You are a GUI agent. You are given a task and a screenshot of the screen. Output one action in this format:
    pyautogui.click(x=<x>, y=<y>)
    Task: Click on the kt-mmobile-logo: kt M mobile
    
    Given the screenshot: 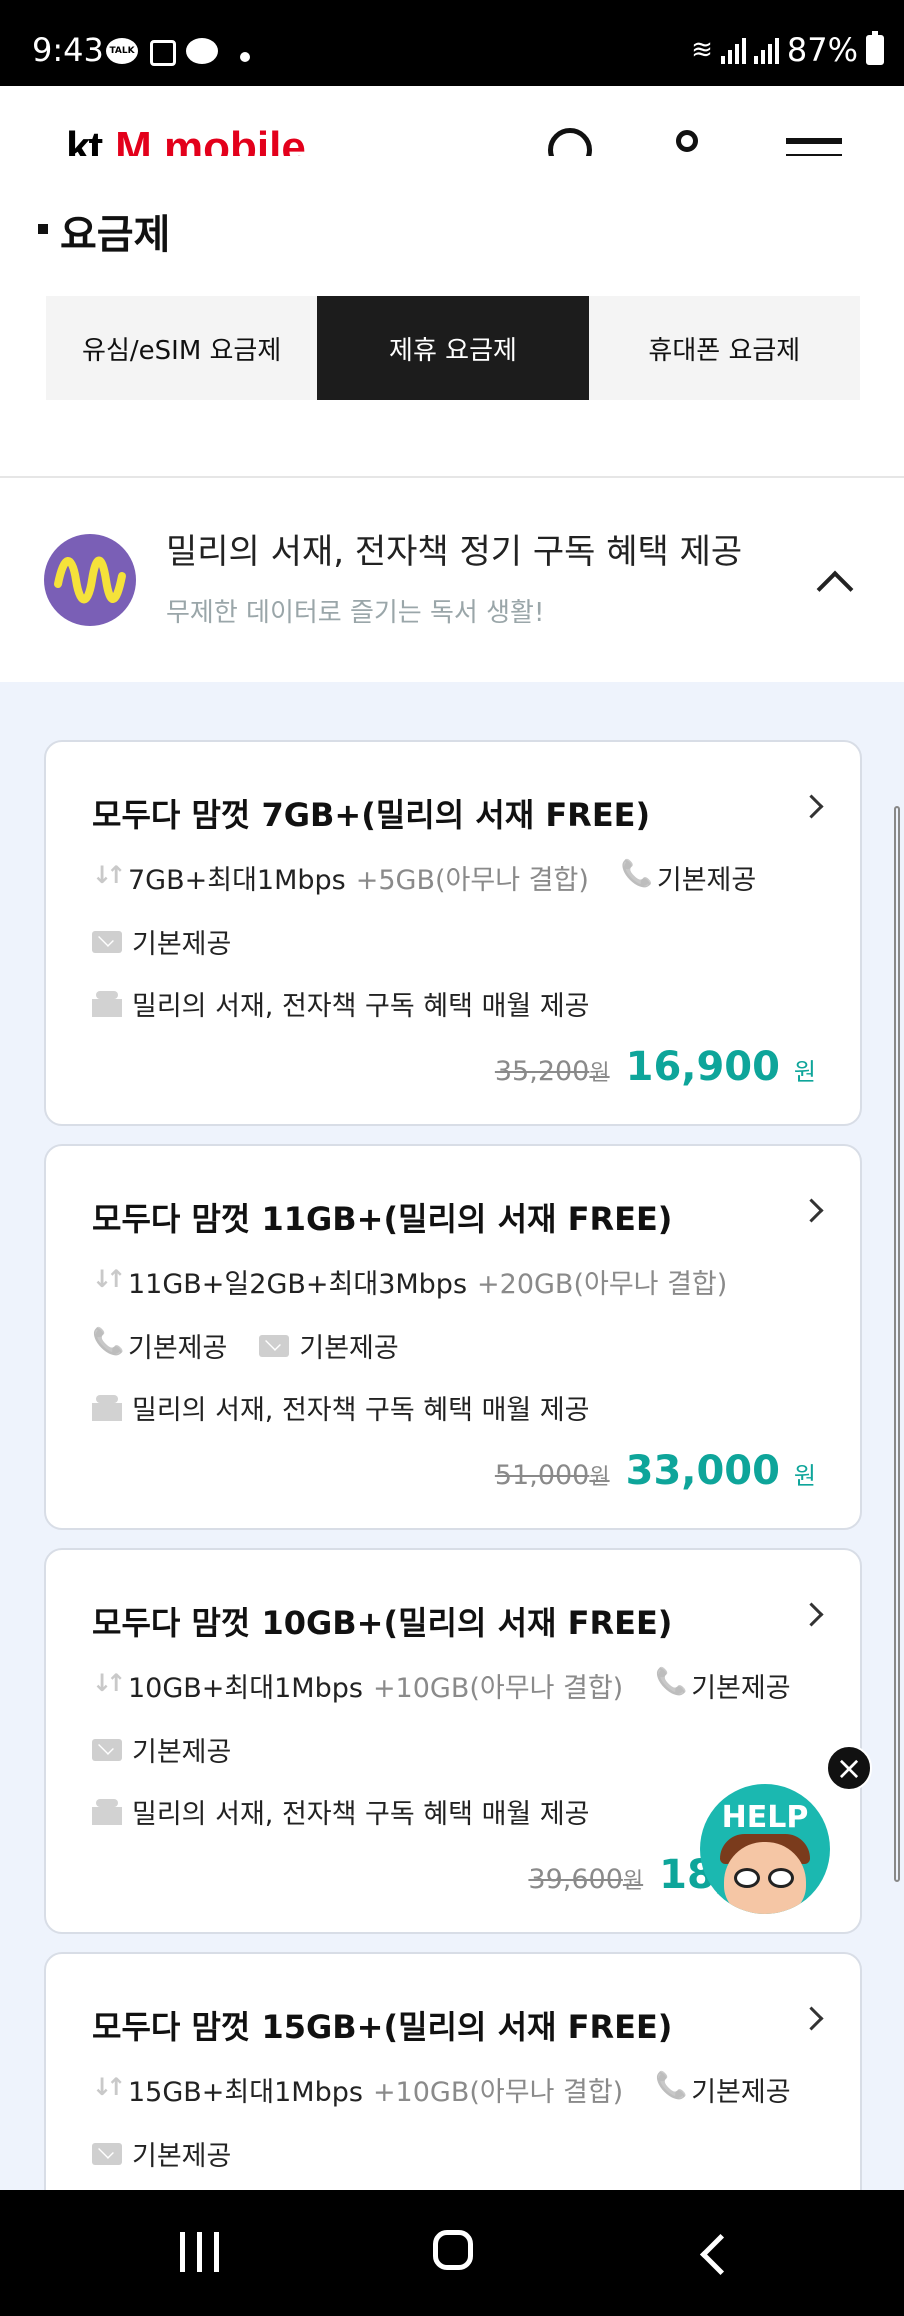 What is the action you would take?
    pyautogui.click(x=186, y=141)
    